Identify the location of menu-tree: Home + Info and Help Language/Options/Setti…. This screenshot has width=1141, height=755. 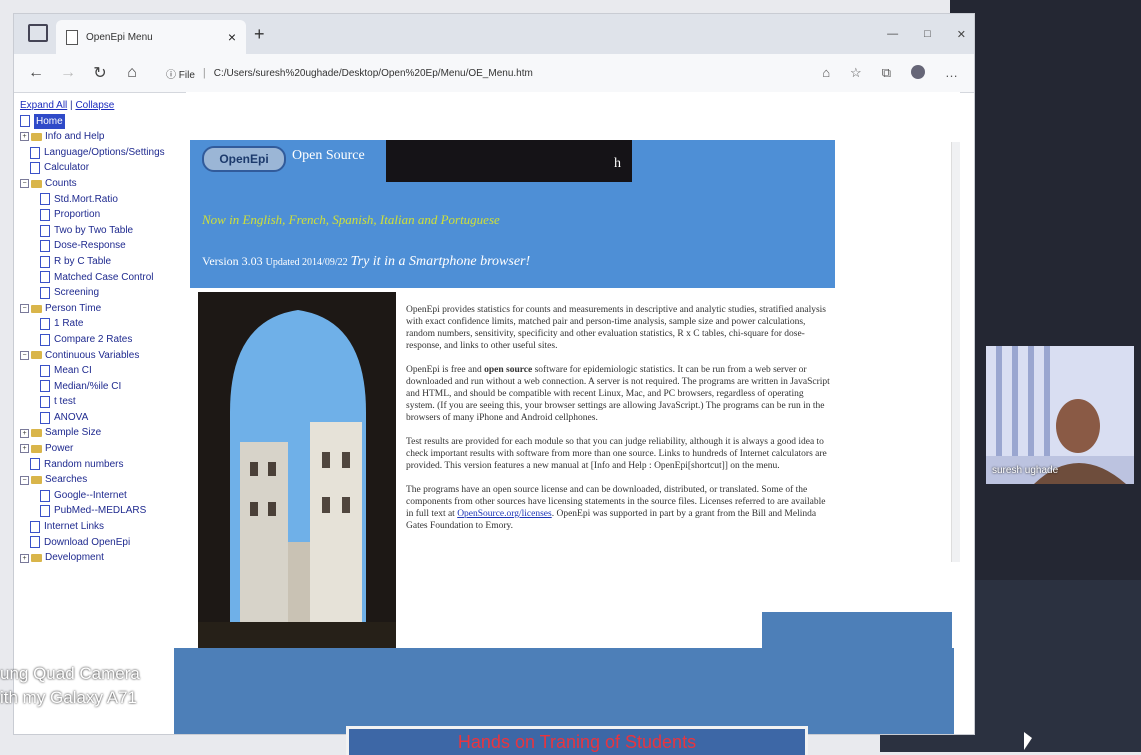
(105, 339).